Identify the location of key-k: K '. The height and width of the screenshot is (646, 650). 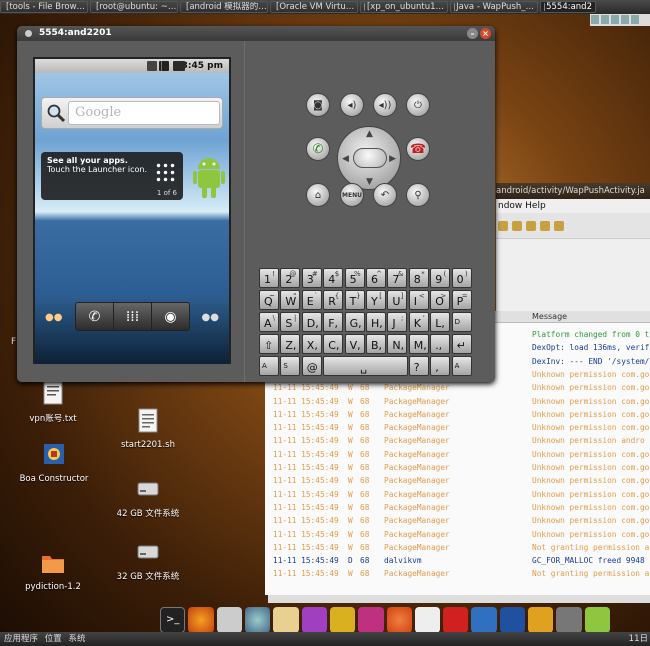
(418, 322).